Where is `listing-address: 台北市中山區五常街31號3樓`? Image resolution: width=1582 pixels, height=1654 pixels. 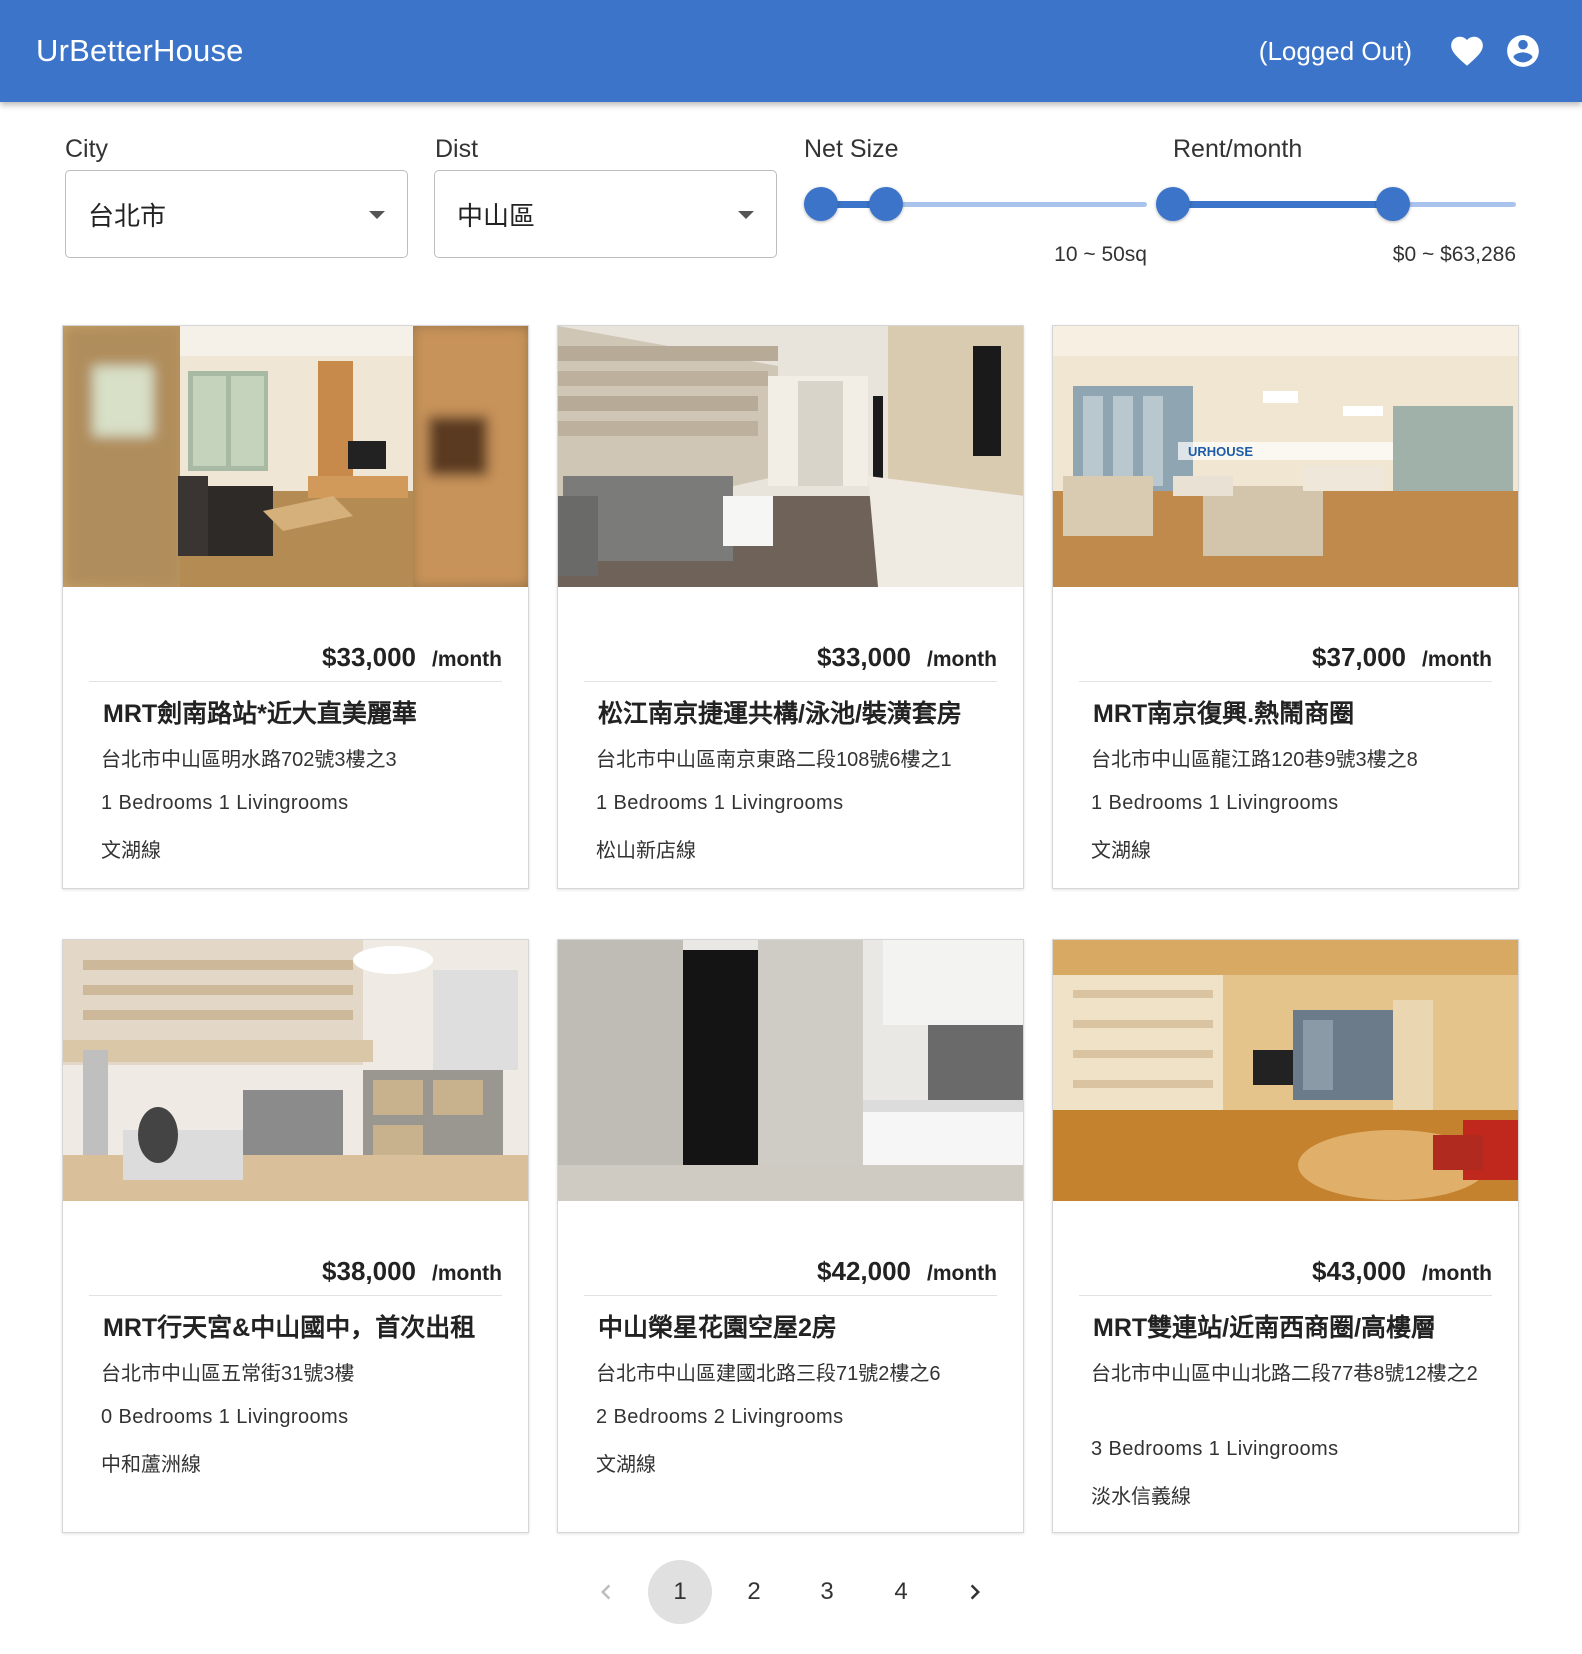 listing-address: 台北市中山區五常街31號3樓 is located at coordinates (228, 1374).